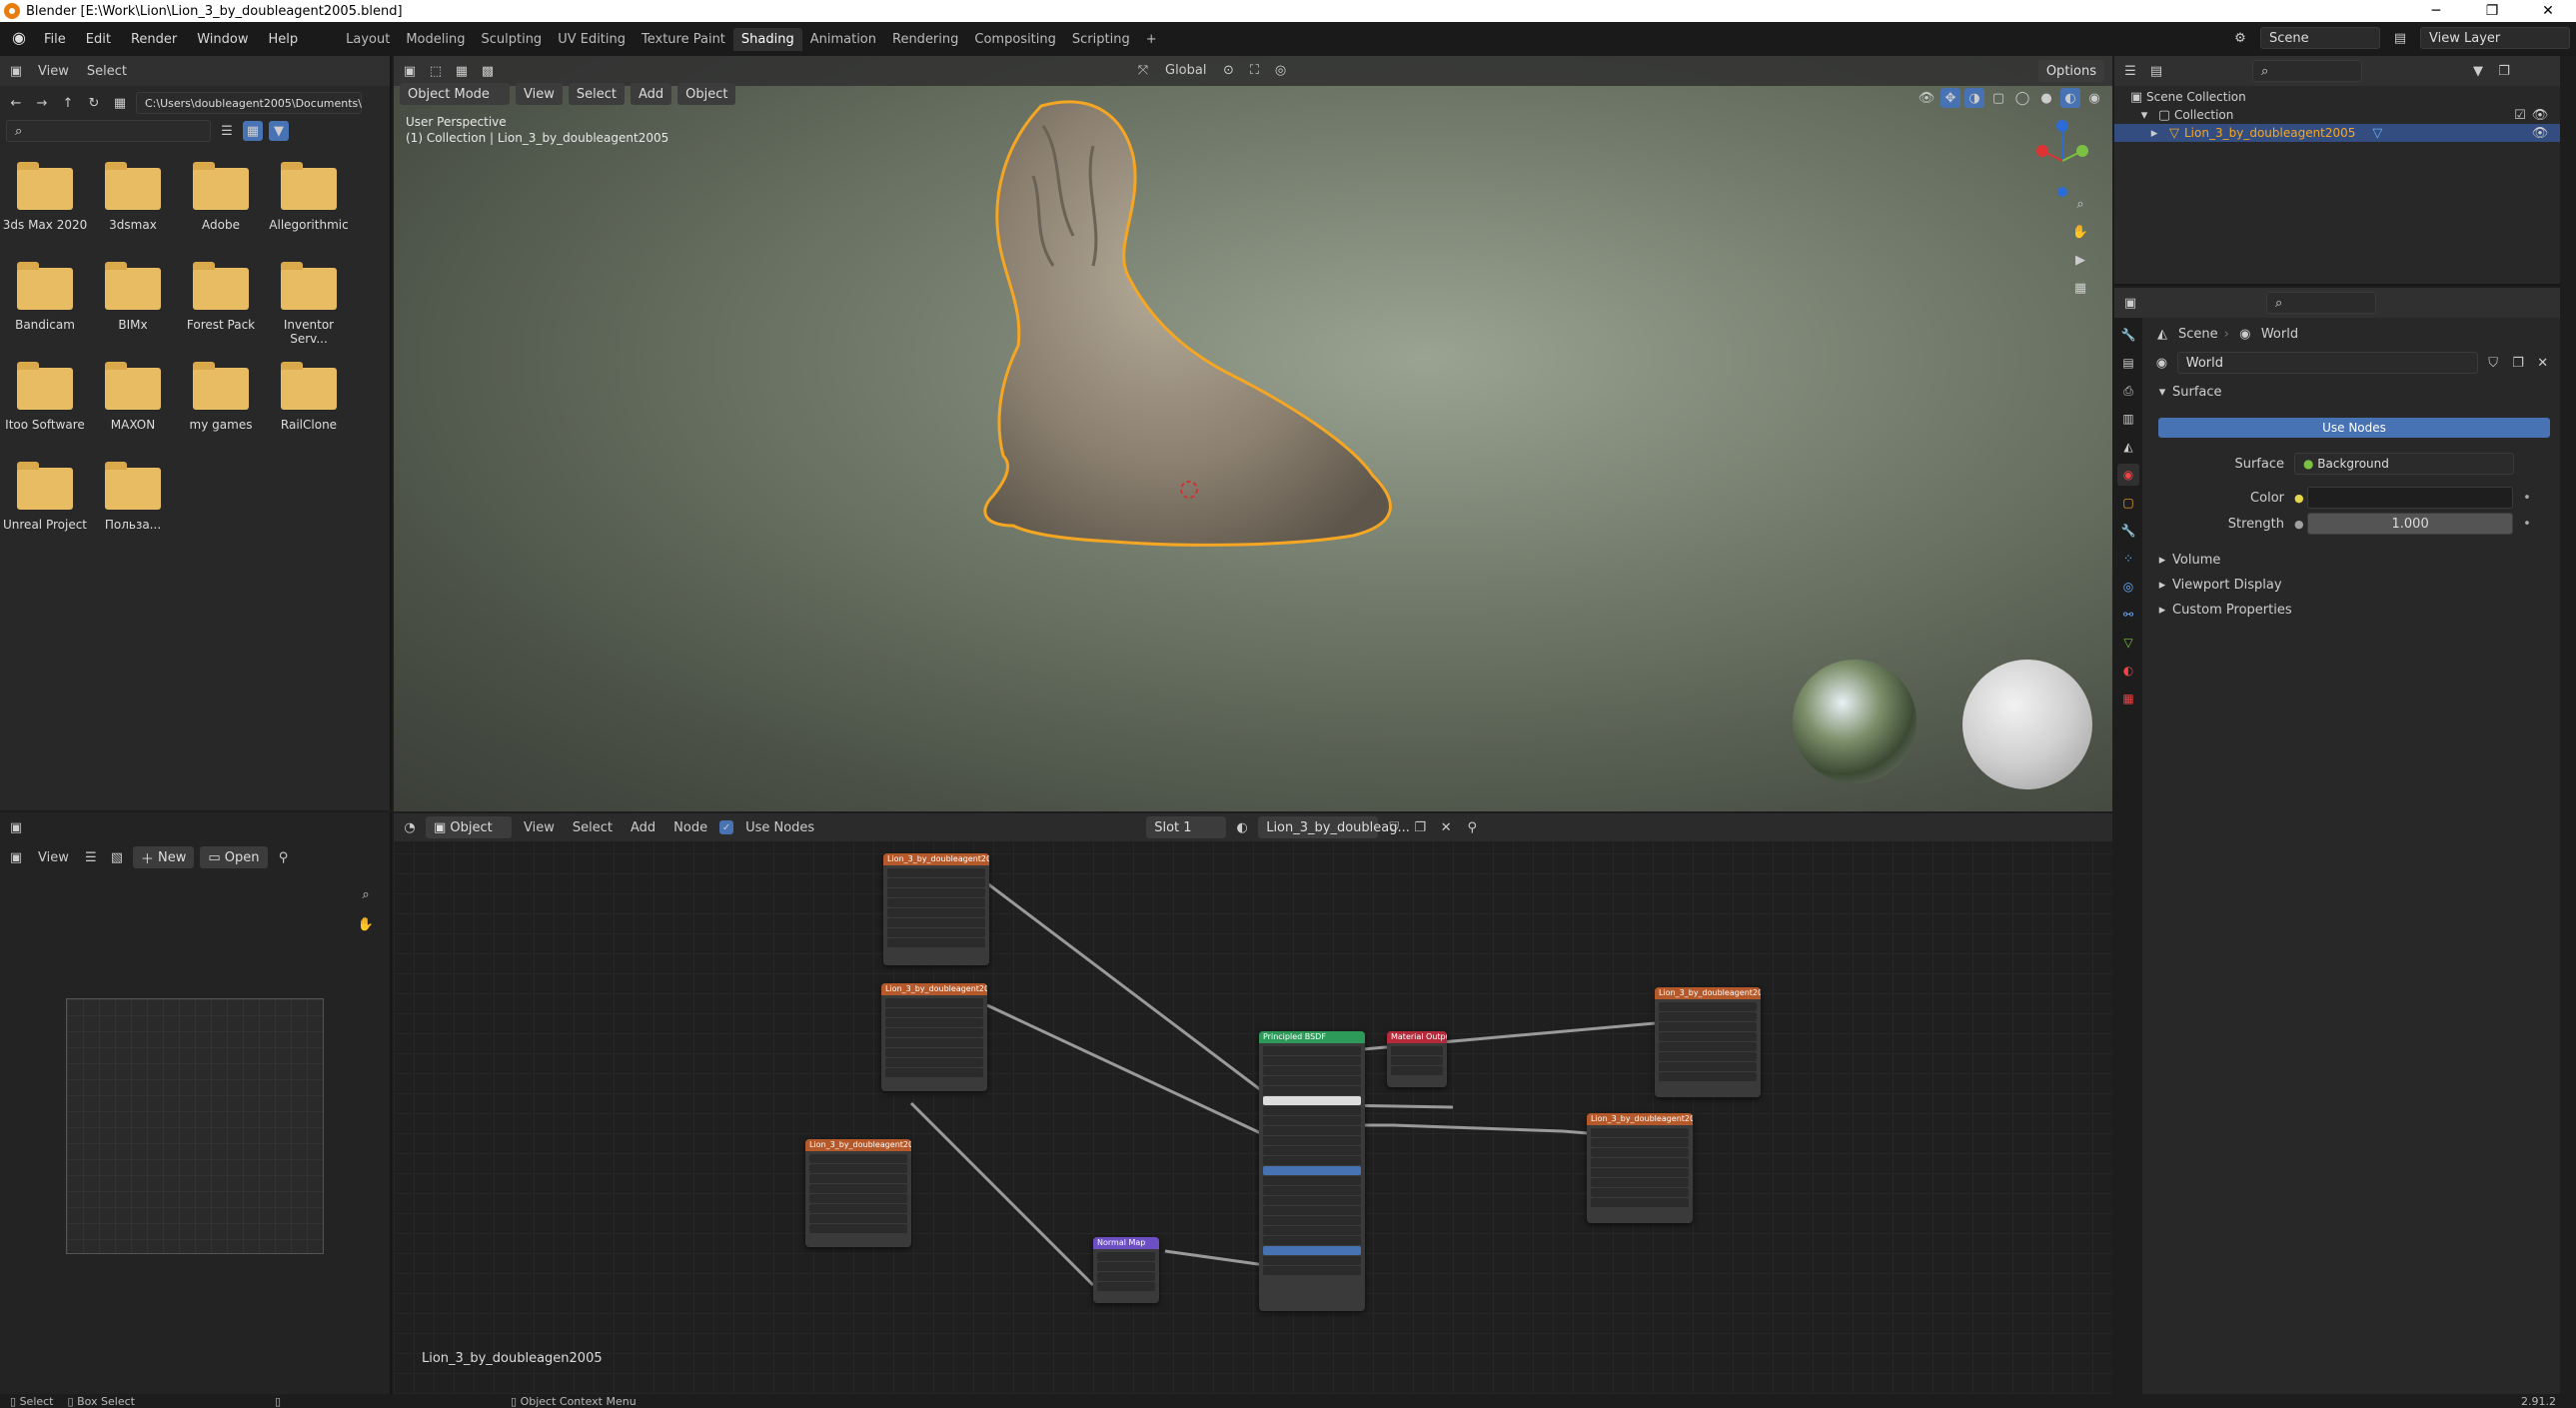 The image size is (2576, 1408). What do you see at coordinates (2128, 447) in the screenshot?
I see `scene-tab-icon: ◭` at bounding box center [2128, 447].